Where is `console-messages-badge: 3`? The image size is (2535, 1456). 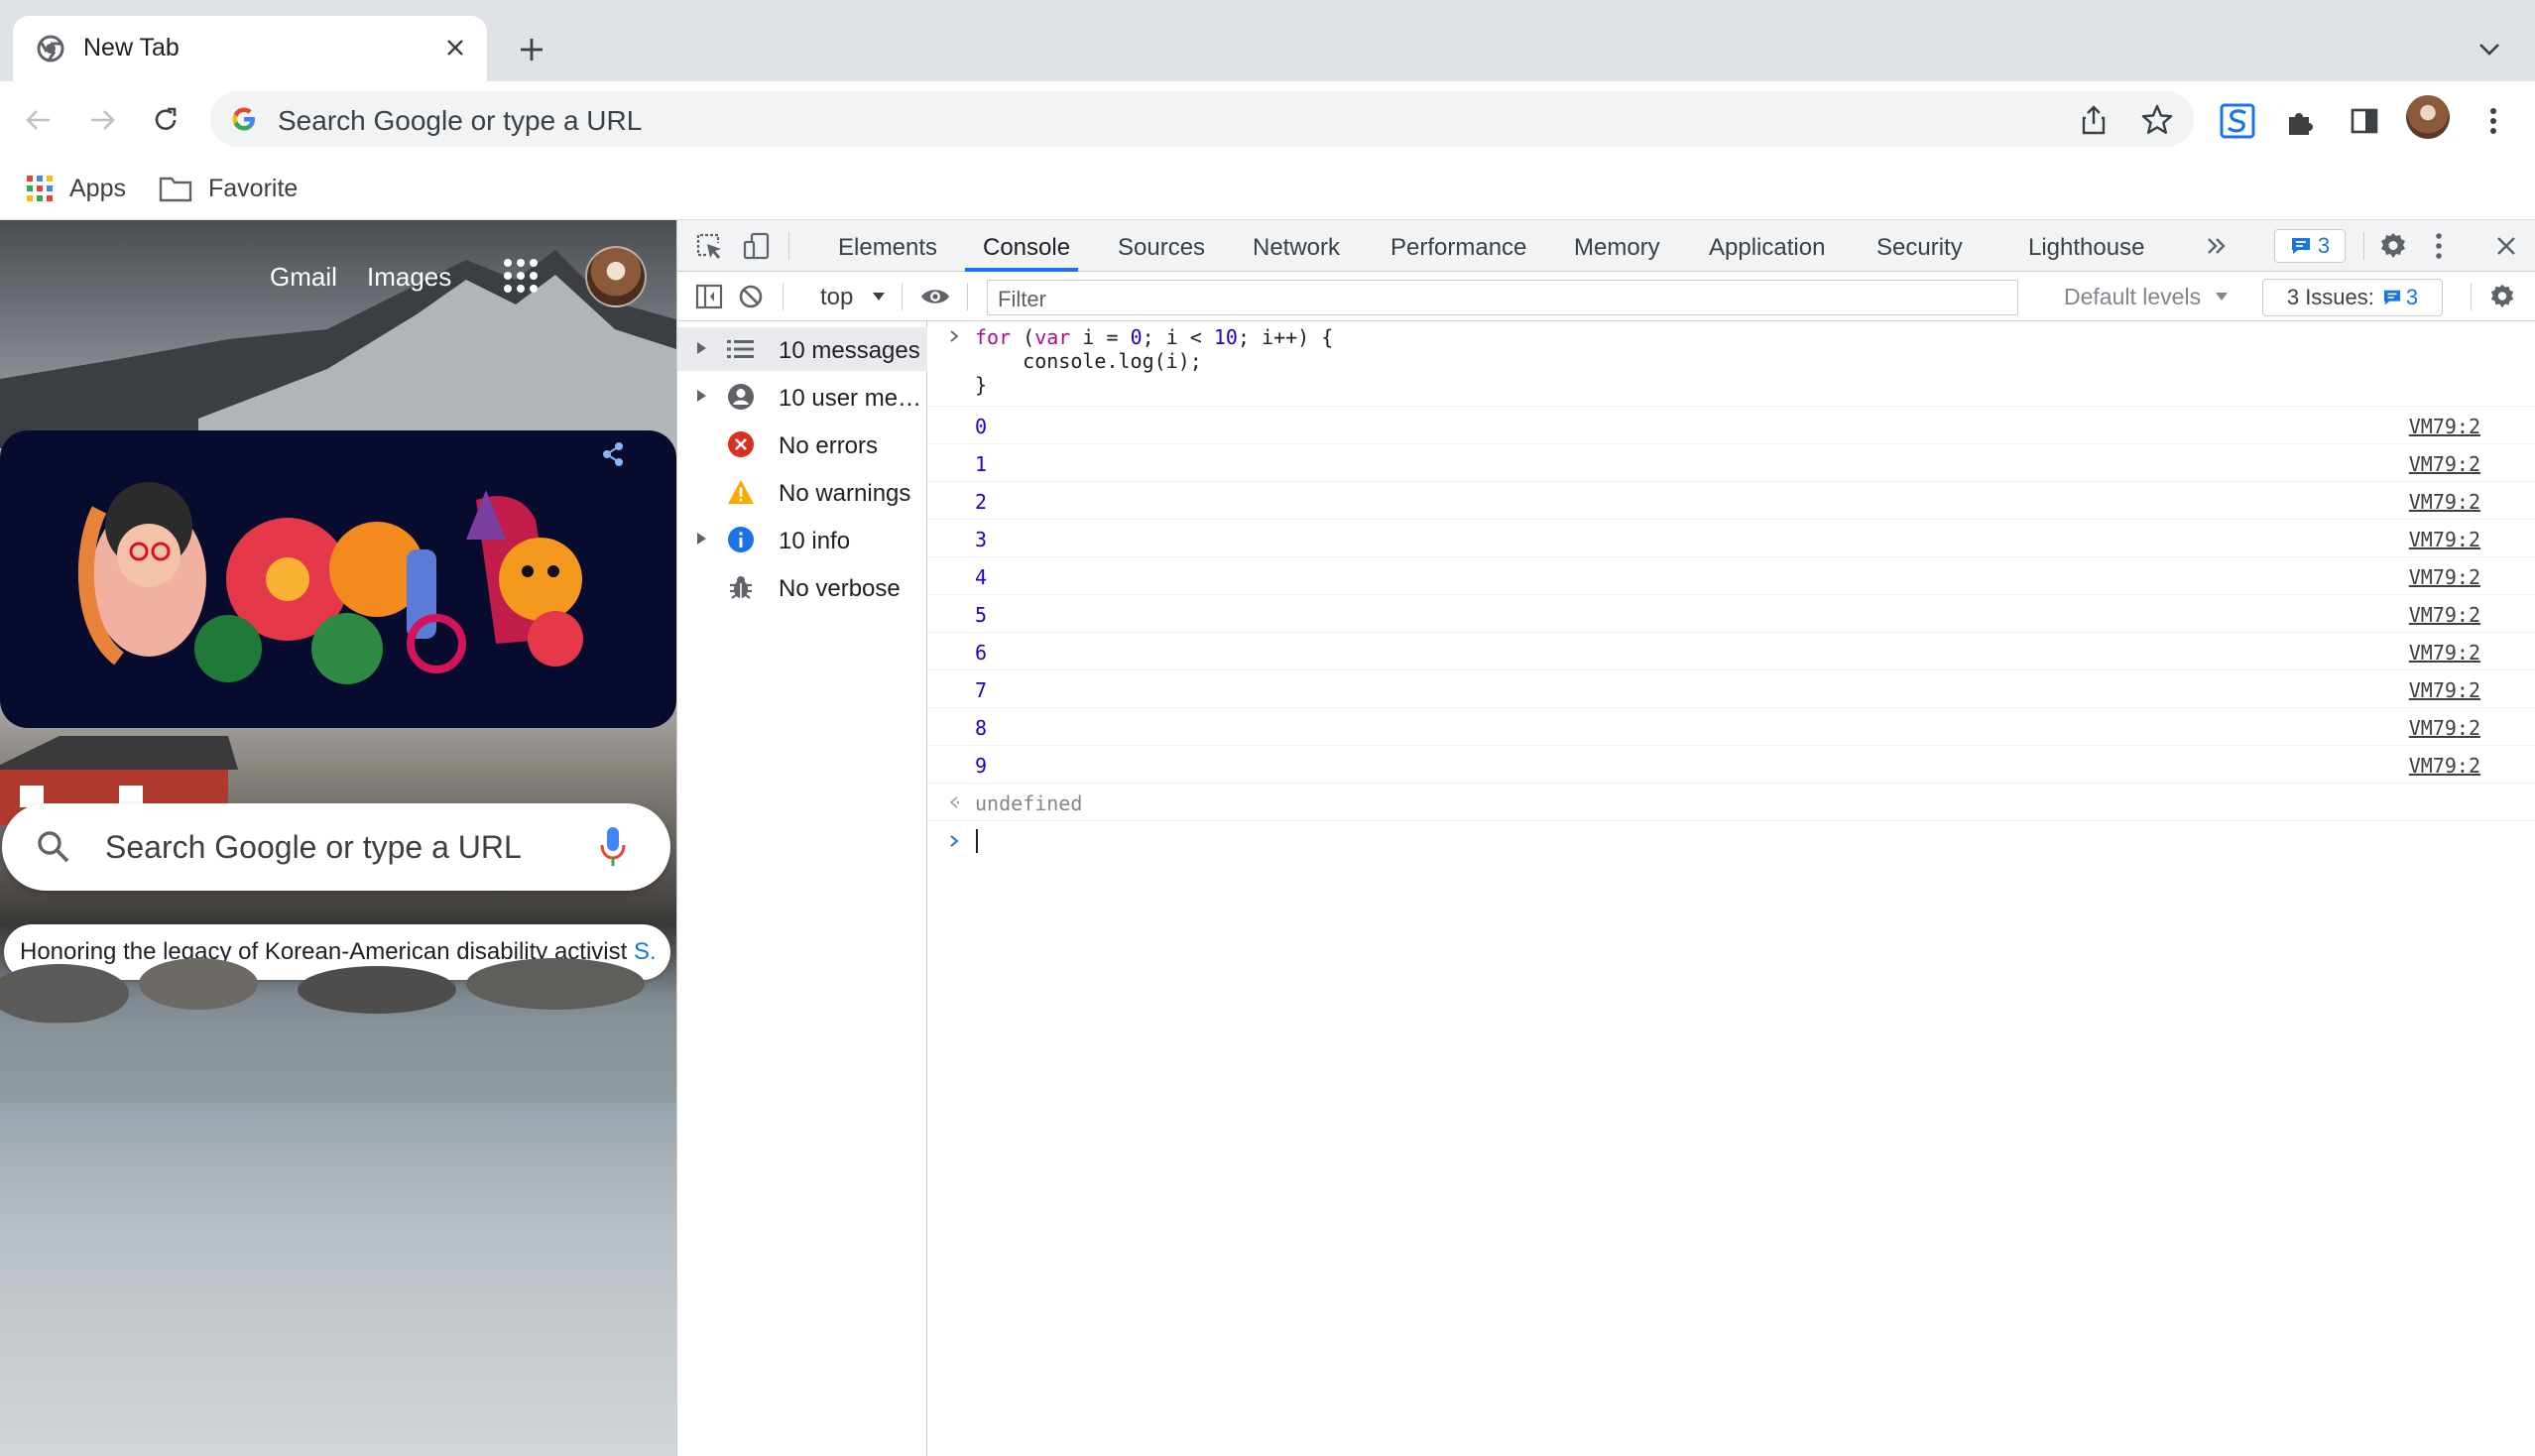
console-messages-badge: 3 is located at coordinates (2310, 246).